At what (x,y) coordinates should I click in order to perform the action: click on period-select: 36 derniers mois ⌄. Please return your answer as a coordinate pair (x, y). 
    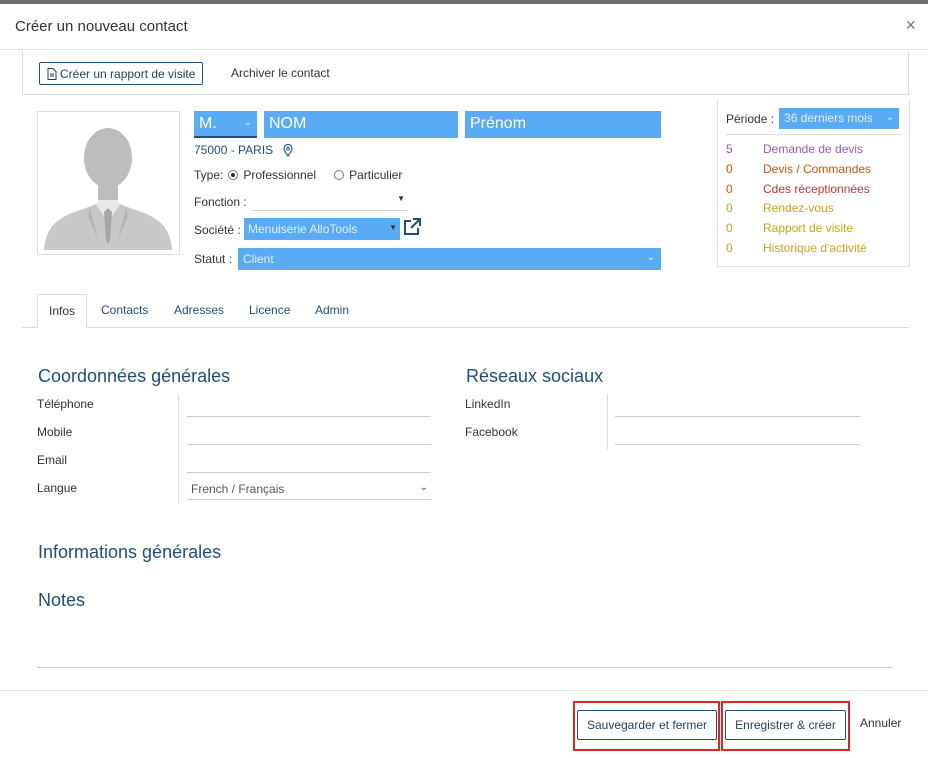
    Looking at the image, I should click on (839, 118).